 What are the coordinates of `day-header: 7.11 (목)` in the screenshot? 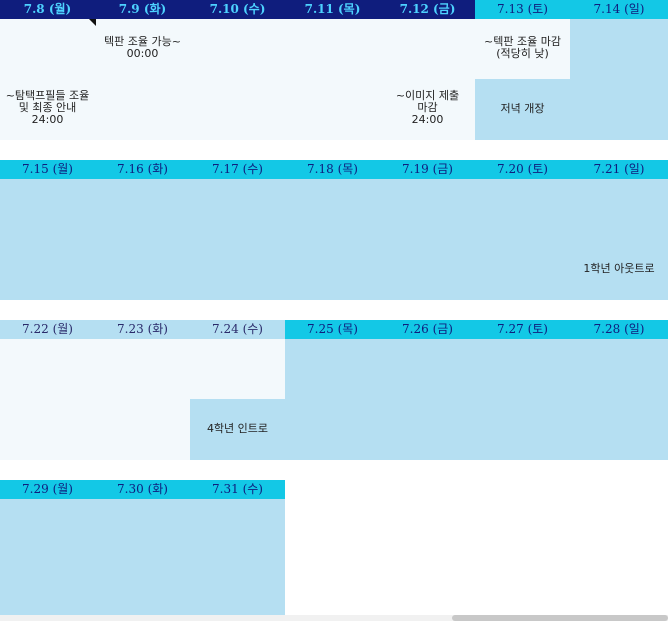 It's located at (332, 9).